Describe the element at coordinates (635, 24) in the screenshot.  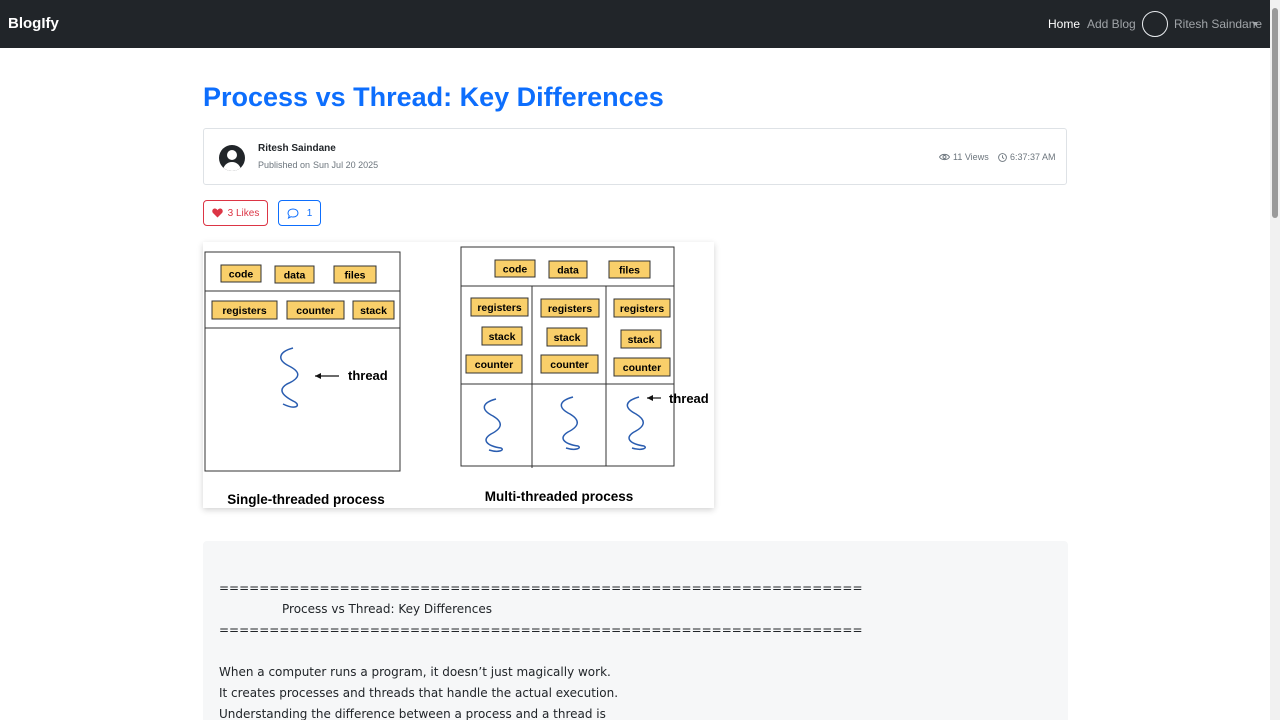
I see `top-navbar: BlogIfy Home Add Blog Ritesh Saindane` at that location.